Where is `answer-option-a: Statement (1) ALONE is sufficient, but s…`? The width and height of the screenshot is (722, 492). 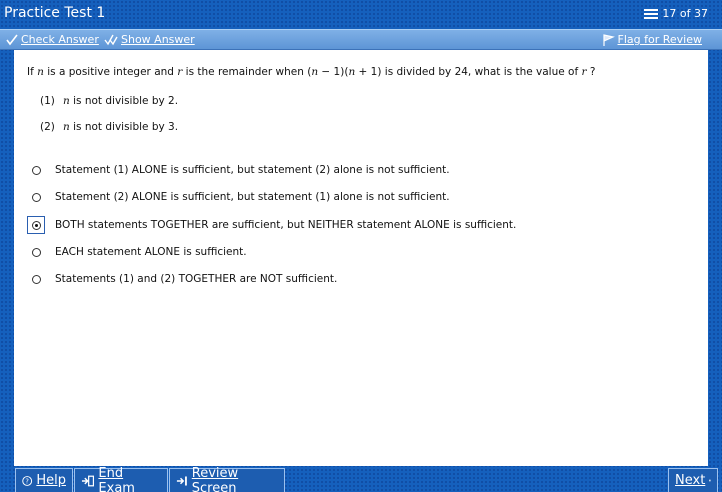
answer-option-a: Statement (1) ALONE is sufficient, but s… is located at coordinates (347, 170).